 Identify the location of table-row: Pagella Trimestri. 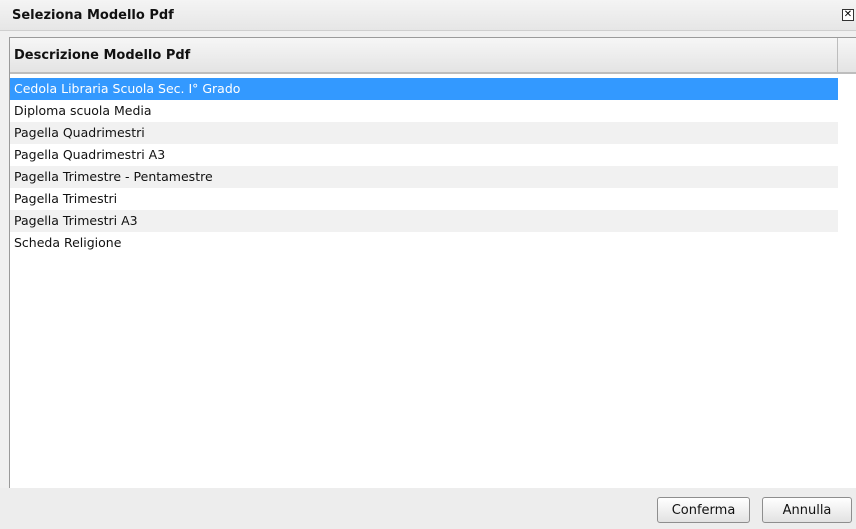
(424, 199).